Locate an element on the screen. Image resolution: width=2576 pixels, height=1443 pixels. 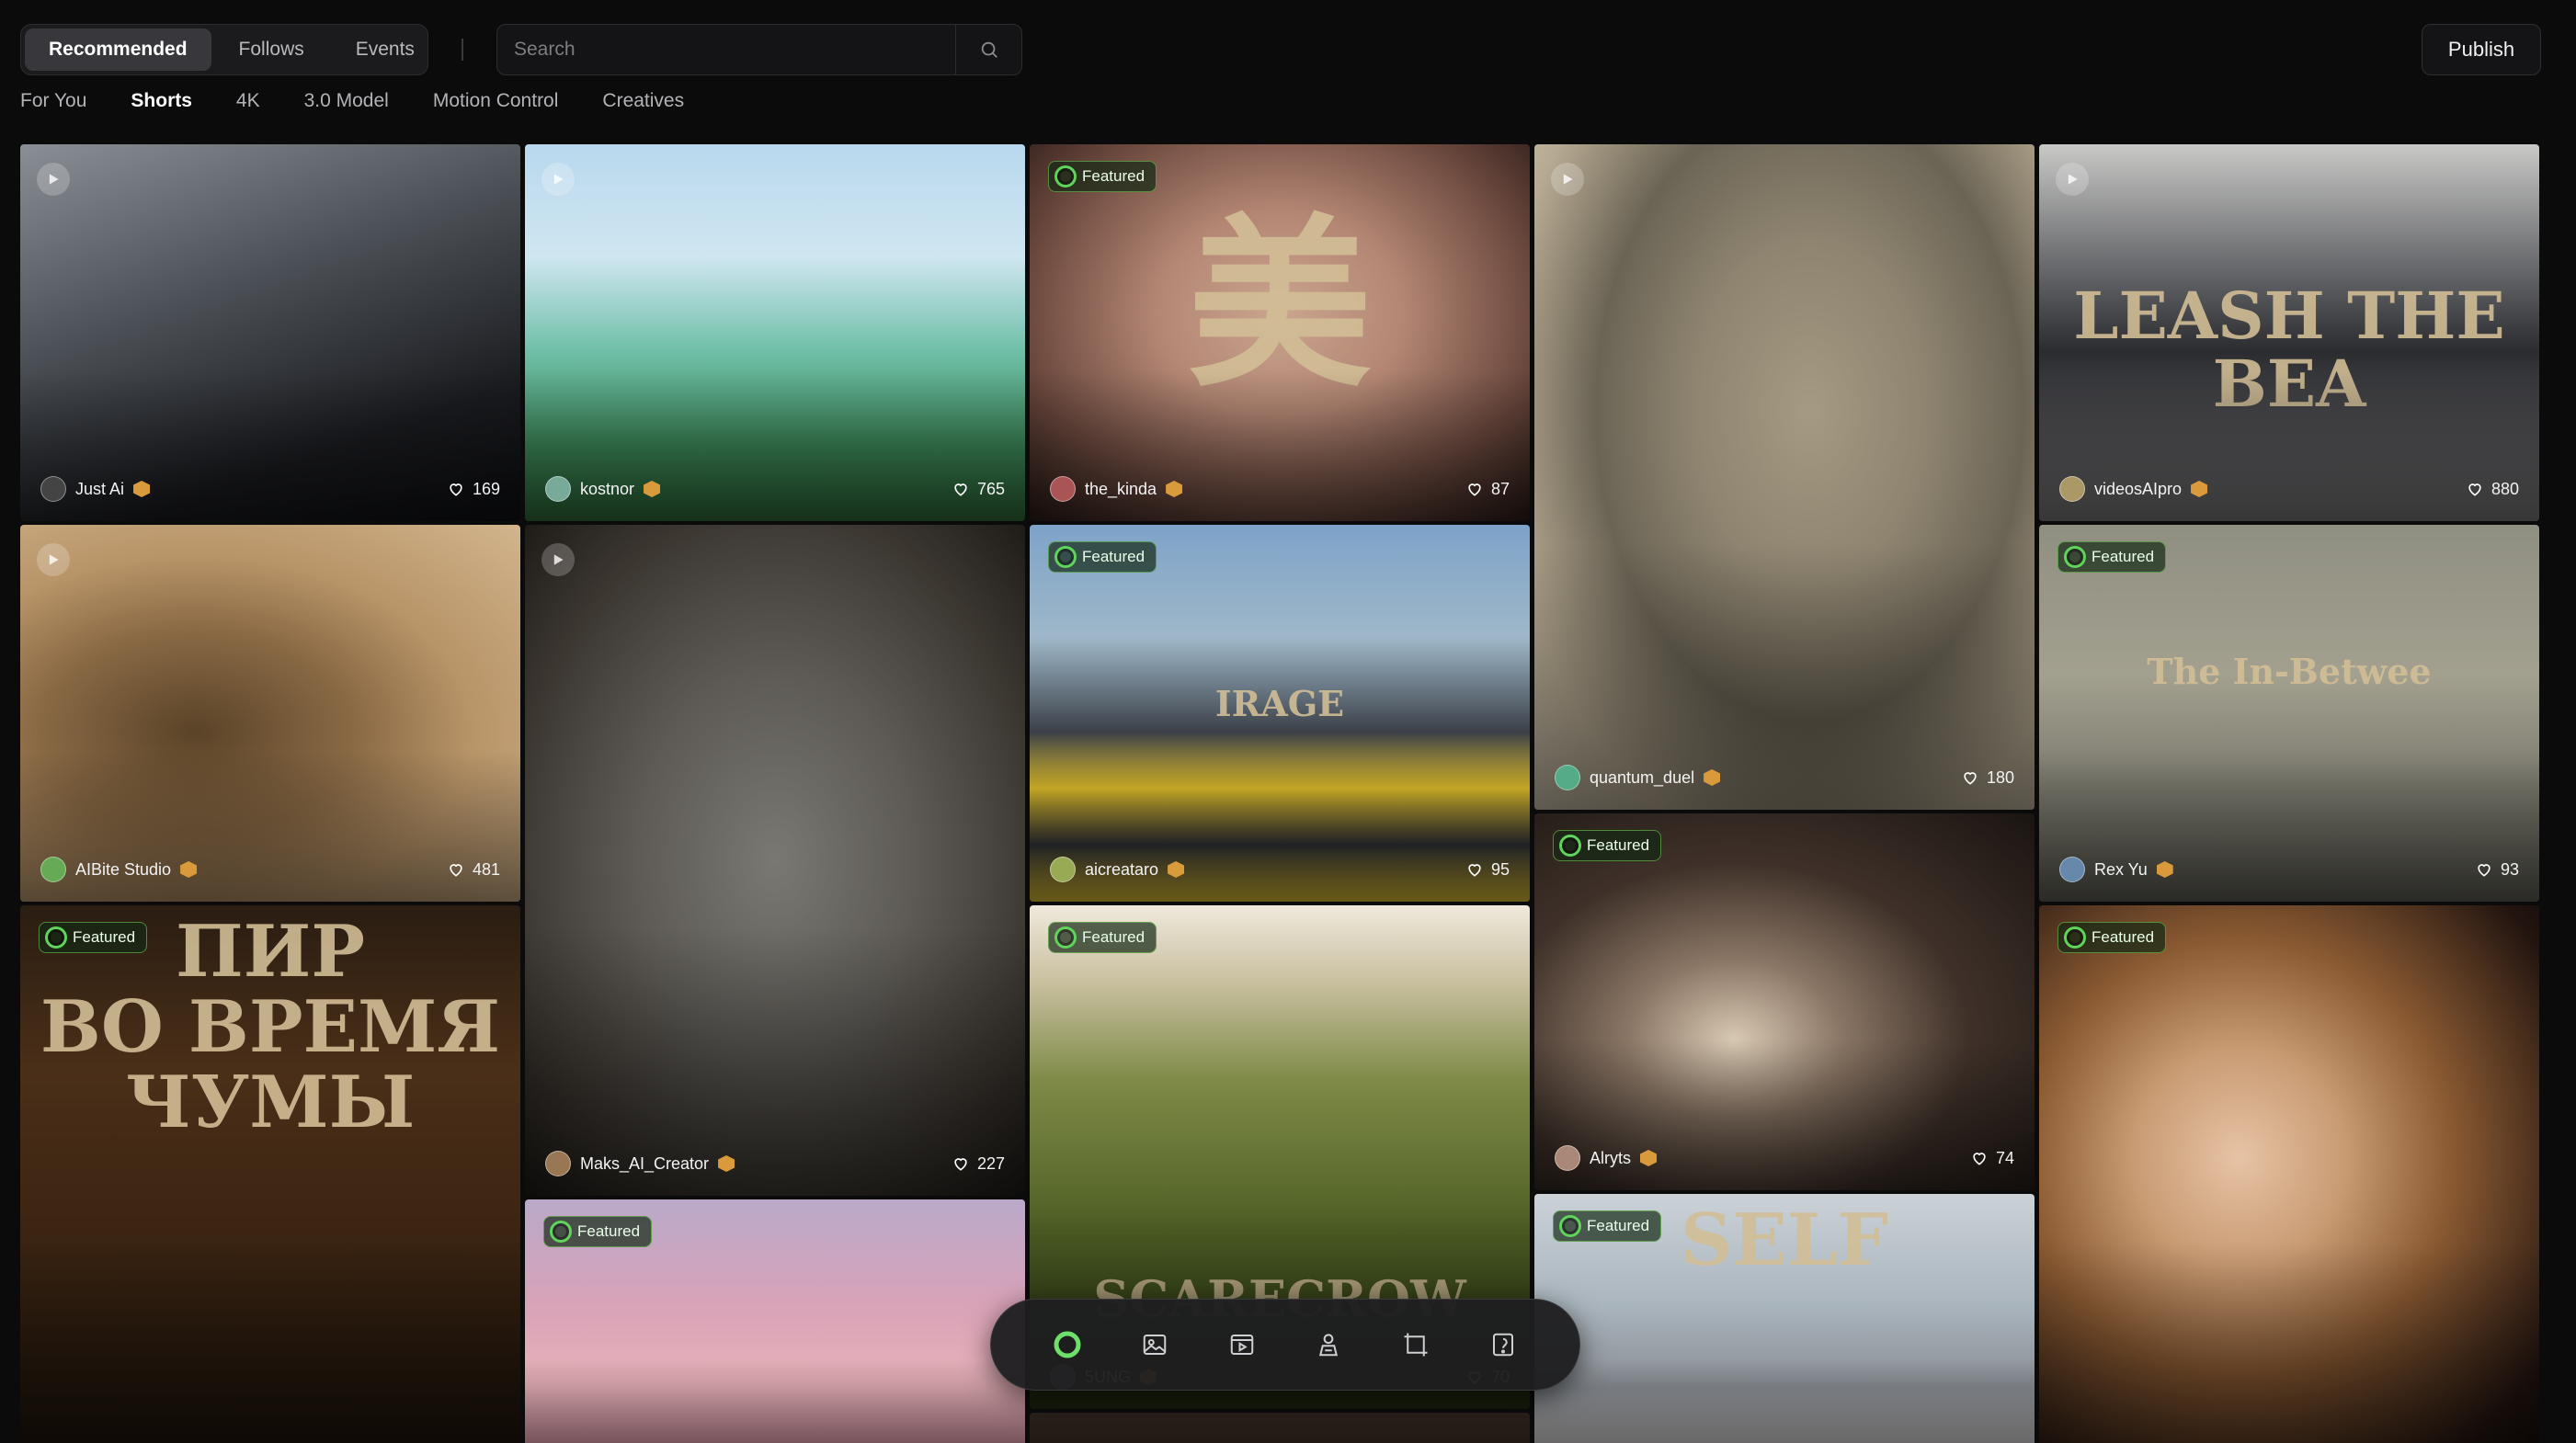
like-count: 880 is located at coordinates (2505, 488).